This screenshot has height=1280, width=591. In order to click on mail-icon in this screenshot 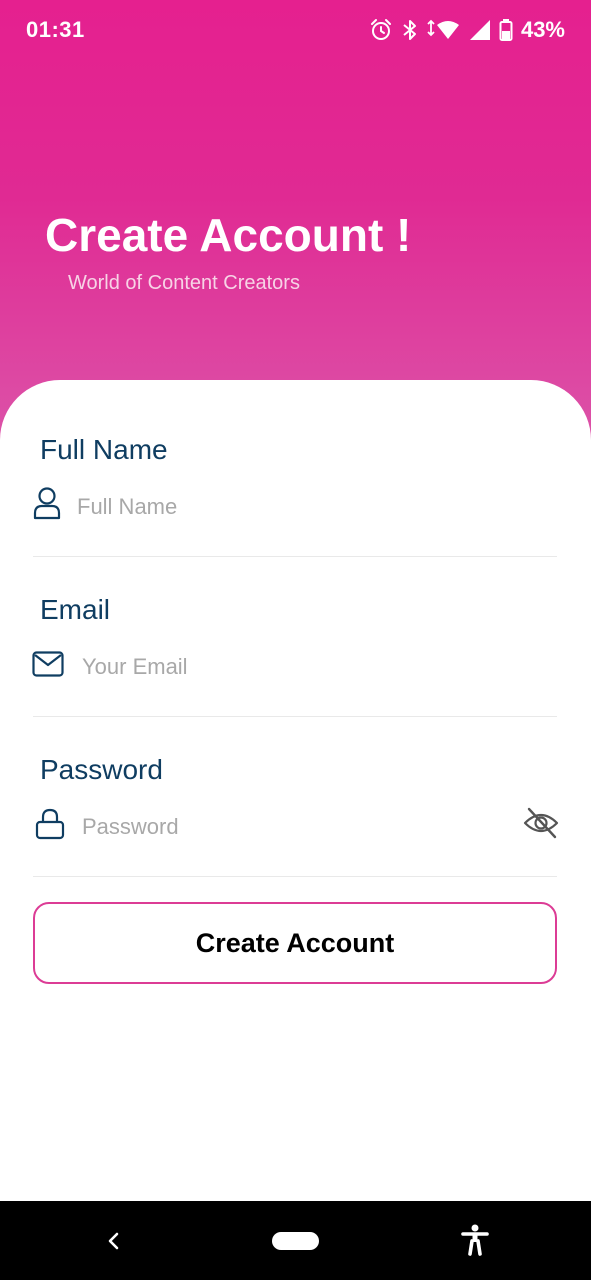, I will do `click(48, 666)`.